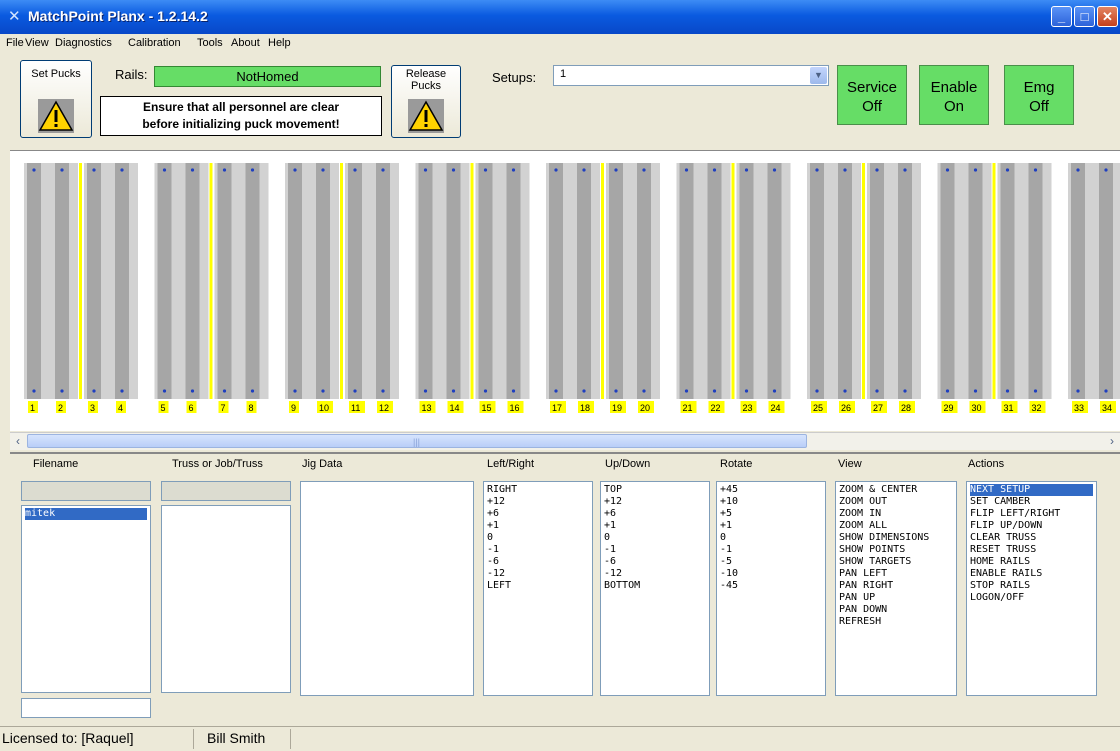 Image resolution: width=1120 pixels, height=751 pixels. Describe the element at coordinates (251, 408) in the screenshot. I see `rail-number: 8` at that location.